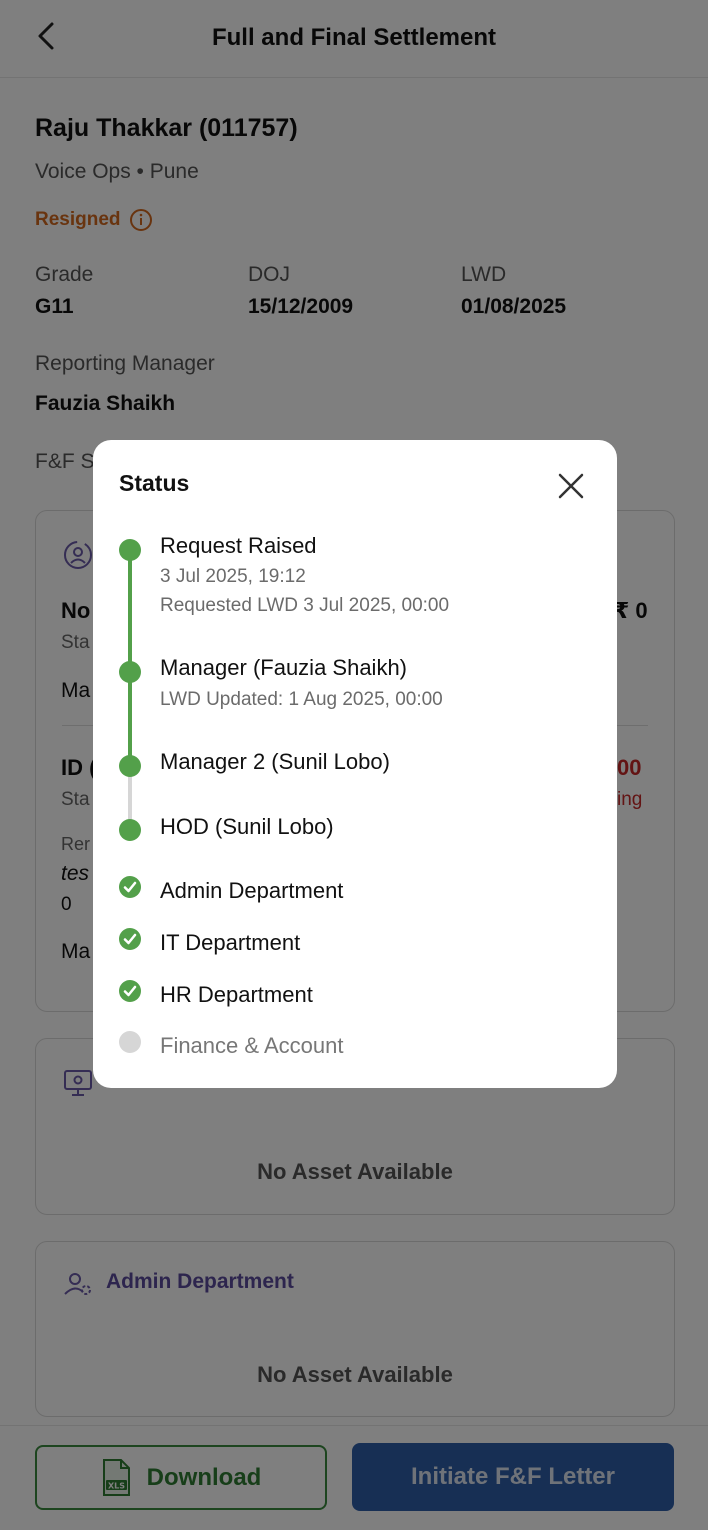  Describe the element at coordinates (284, 667) in the screenshot. I see `step-title: Manager (Fauzia Shaikh)` at that location.